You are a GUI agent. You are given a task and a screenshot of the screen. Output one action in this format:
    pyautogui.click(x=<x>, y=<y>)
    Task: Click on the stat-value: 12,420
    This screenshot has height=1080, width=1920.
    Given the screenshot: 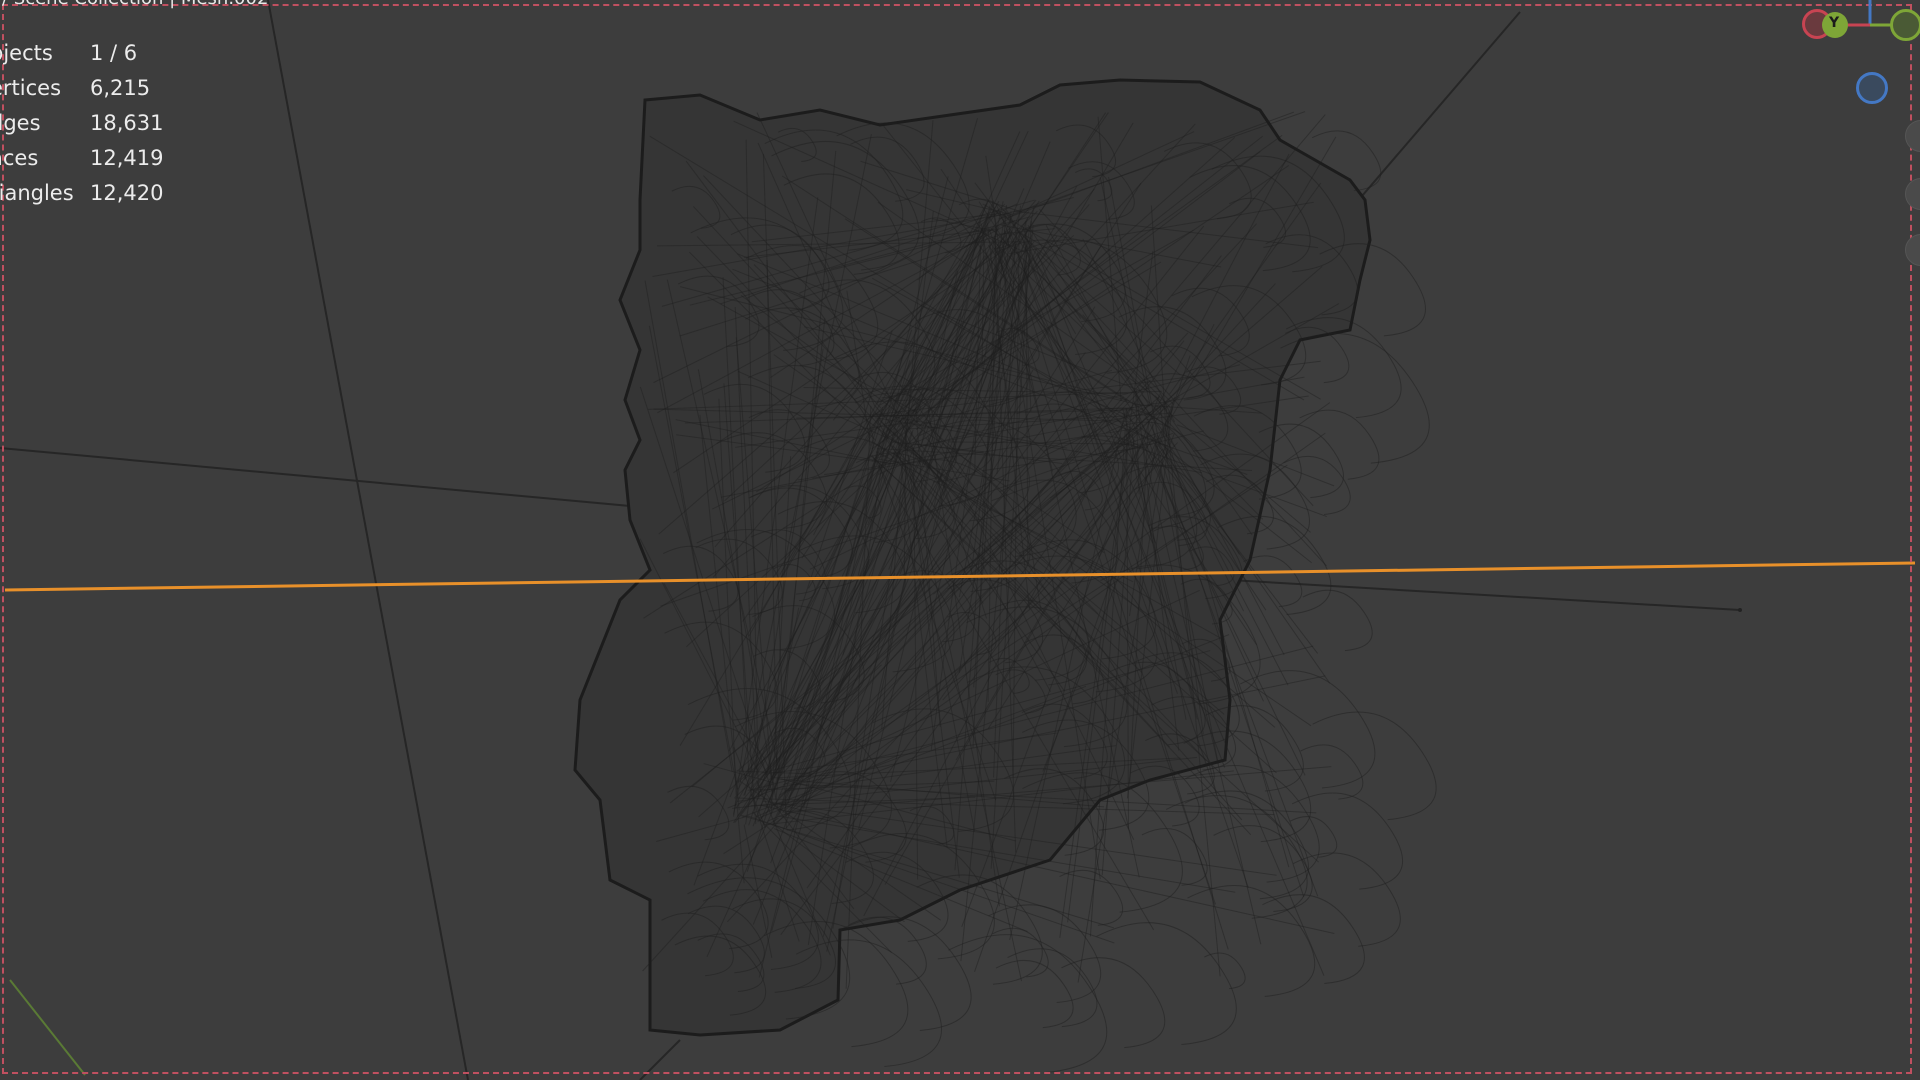 What is the action you would take?
    pyautogui.click(x=127, y=193)
    